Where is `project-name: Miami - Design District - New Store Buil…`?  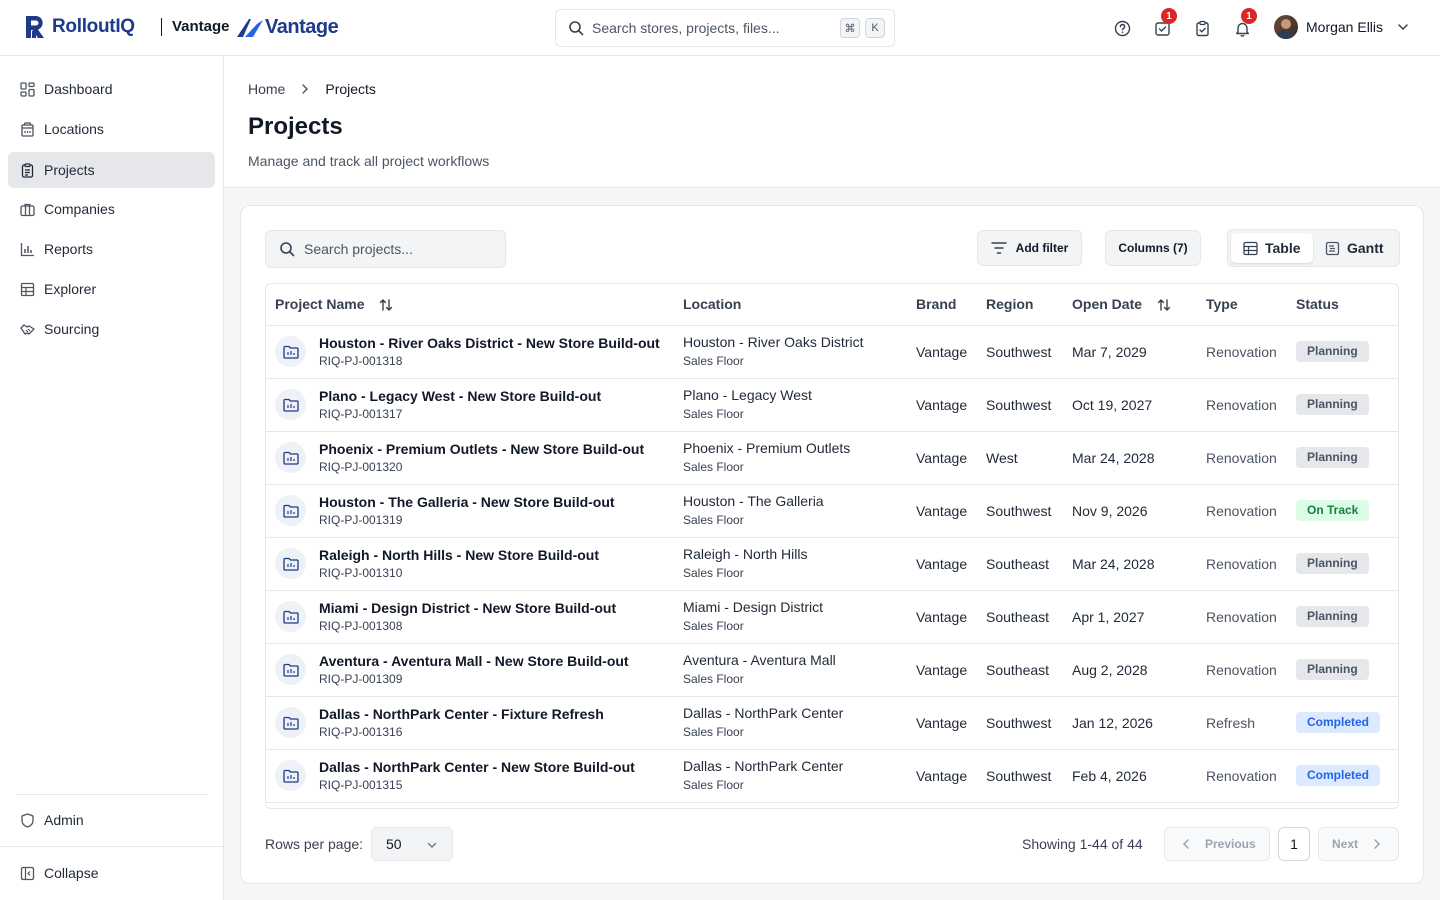
project-name: Miami - Design District - New Store Buil… is located at coordinates (467, 608).